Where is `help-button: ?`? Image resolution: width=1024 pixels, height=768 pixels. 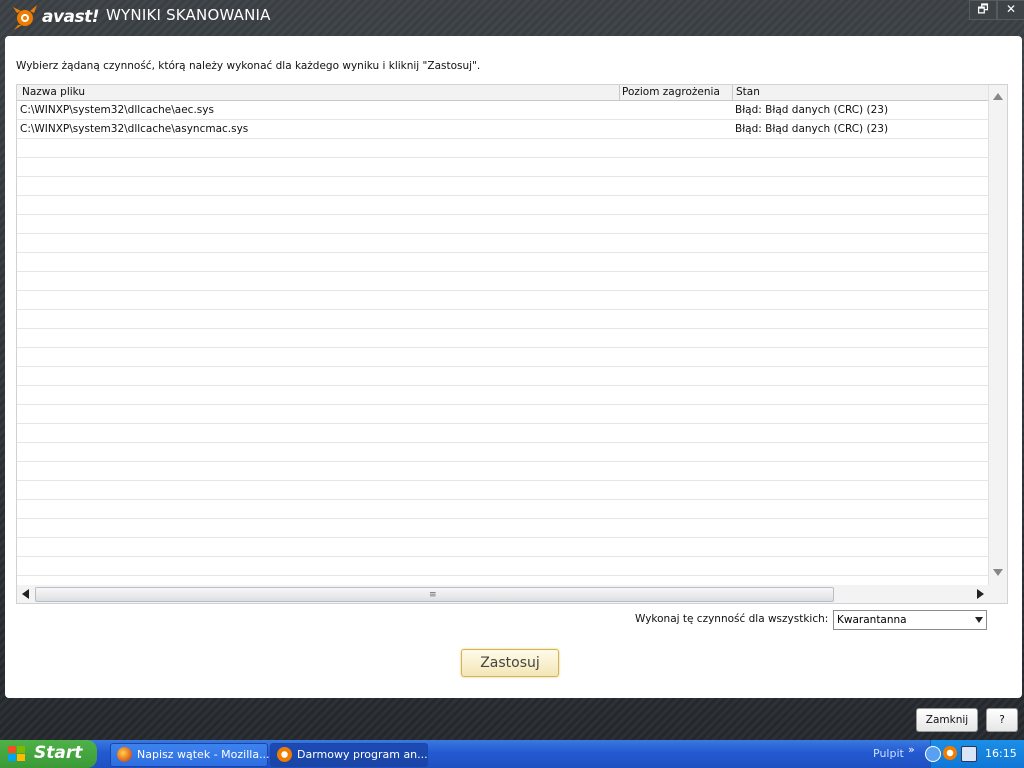
help-button: ? is located at coordinates (1002, 720).